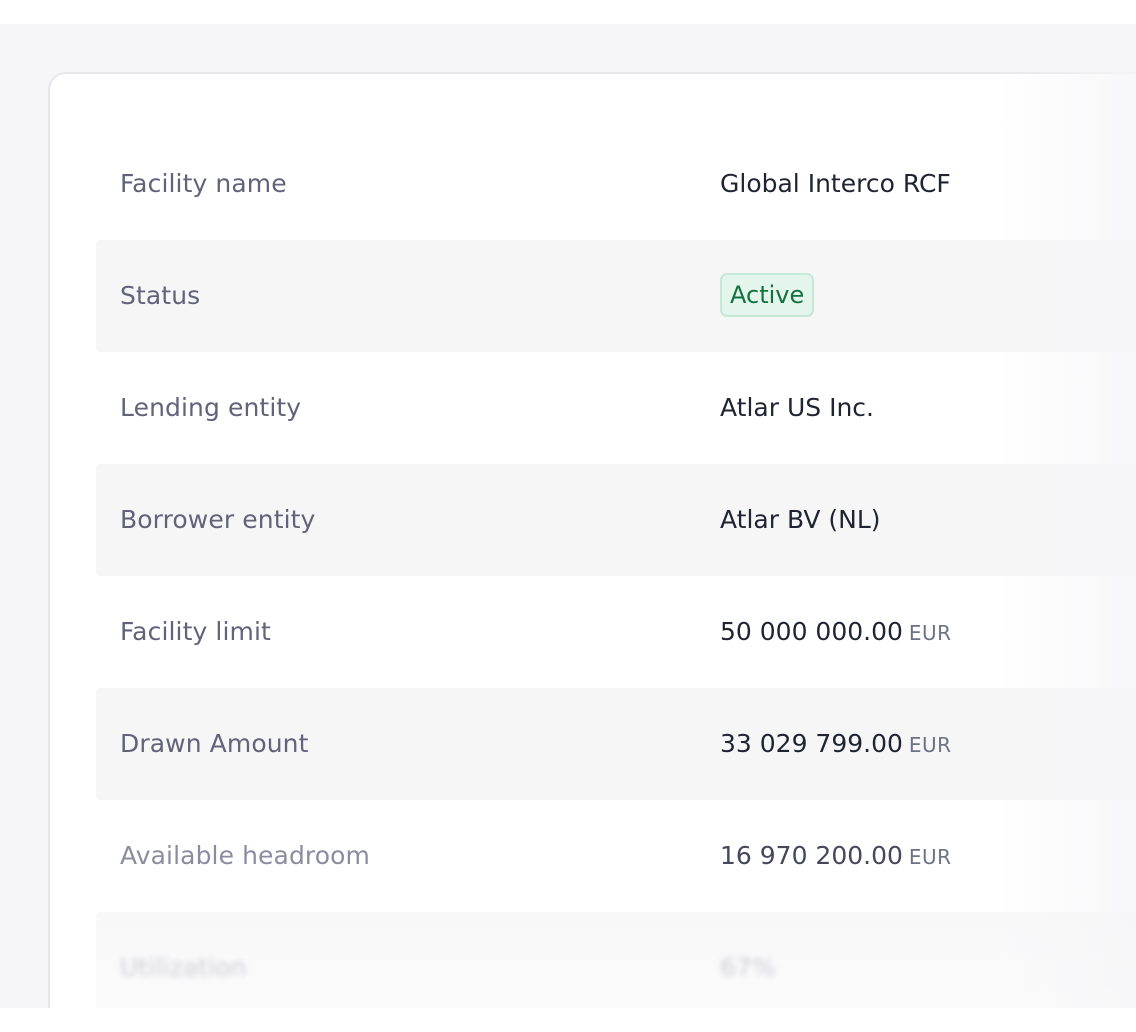  Describe the element at coordinates (616, 520) in the screenshot. I see `detail-row-borrower-entity: Borrower entity Atlar BV (NL)` at that location.